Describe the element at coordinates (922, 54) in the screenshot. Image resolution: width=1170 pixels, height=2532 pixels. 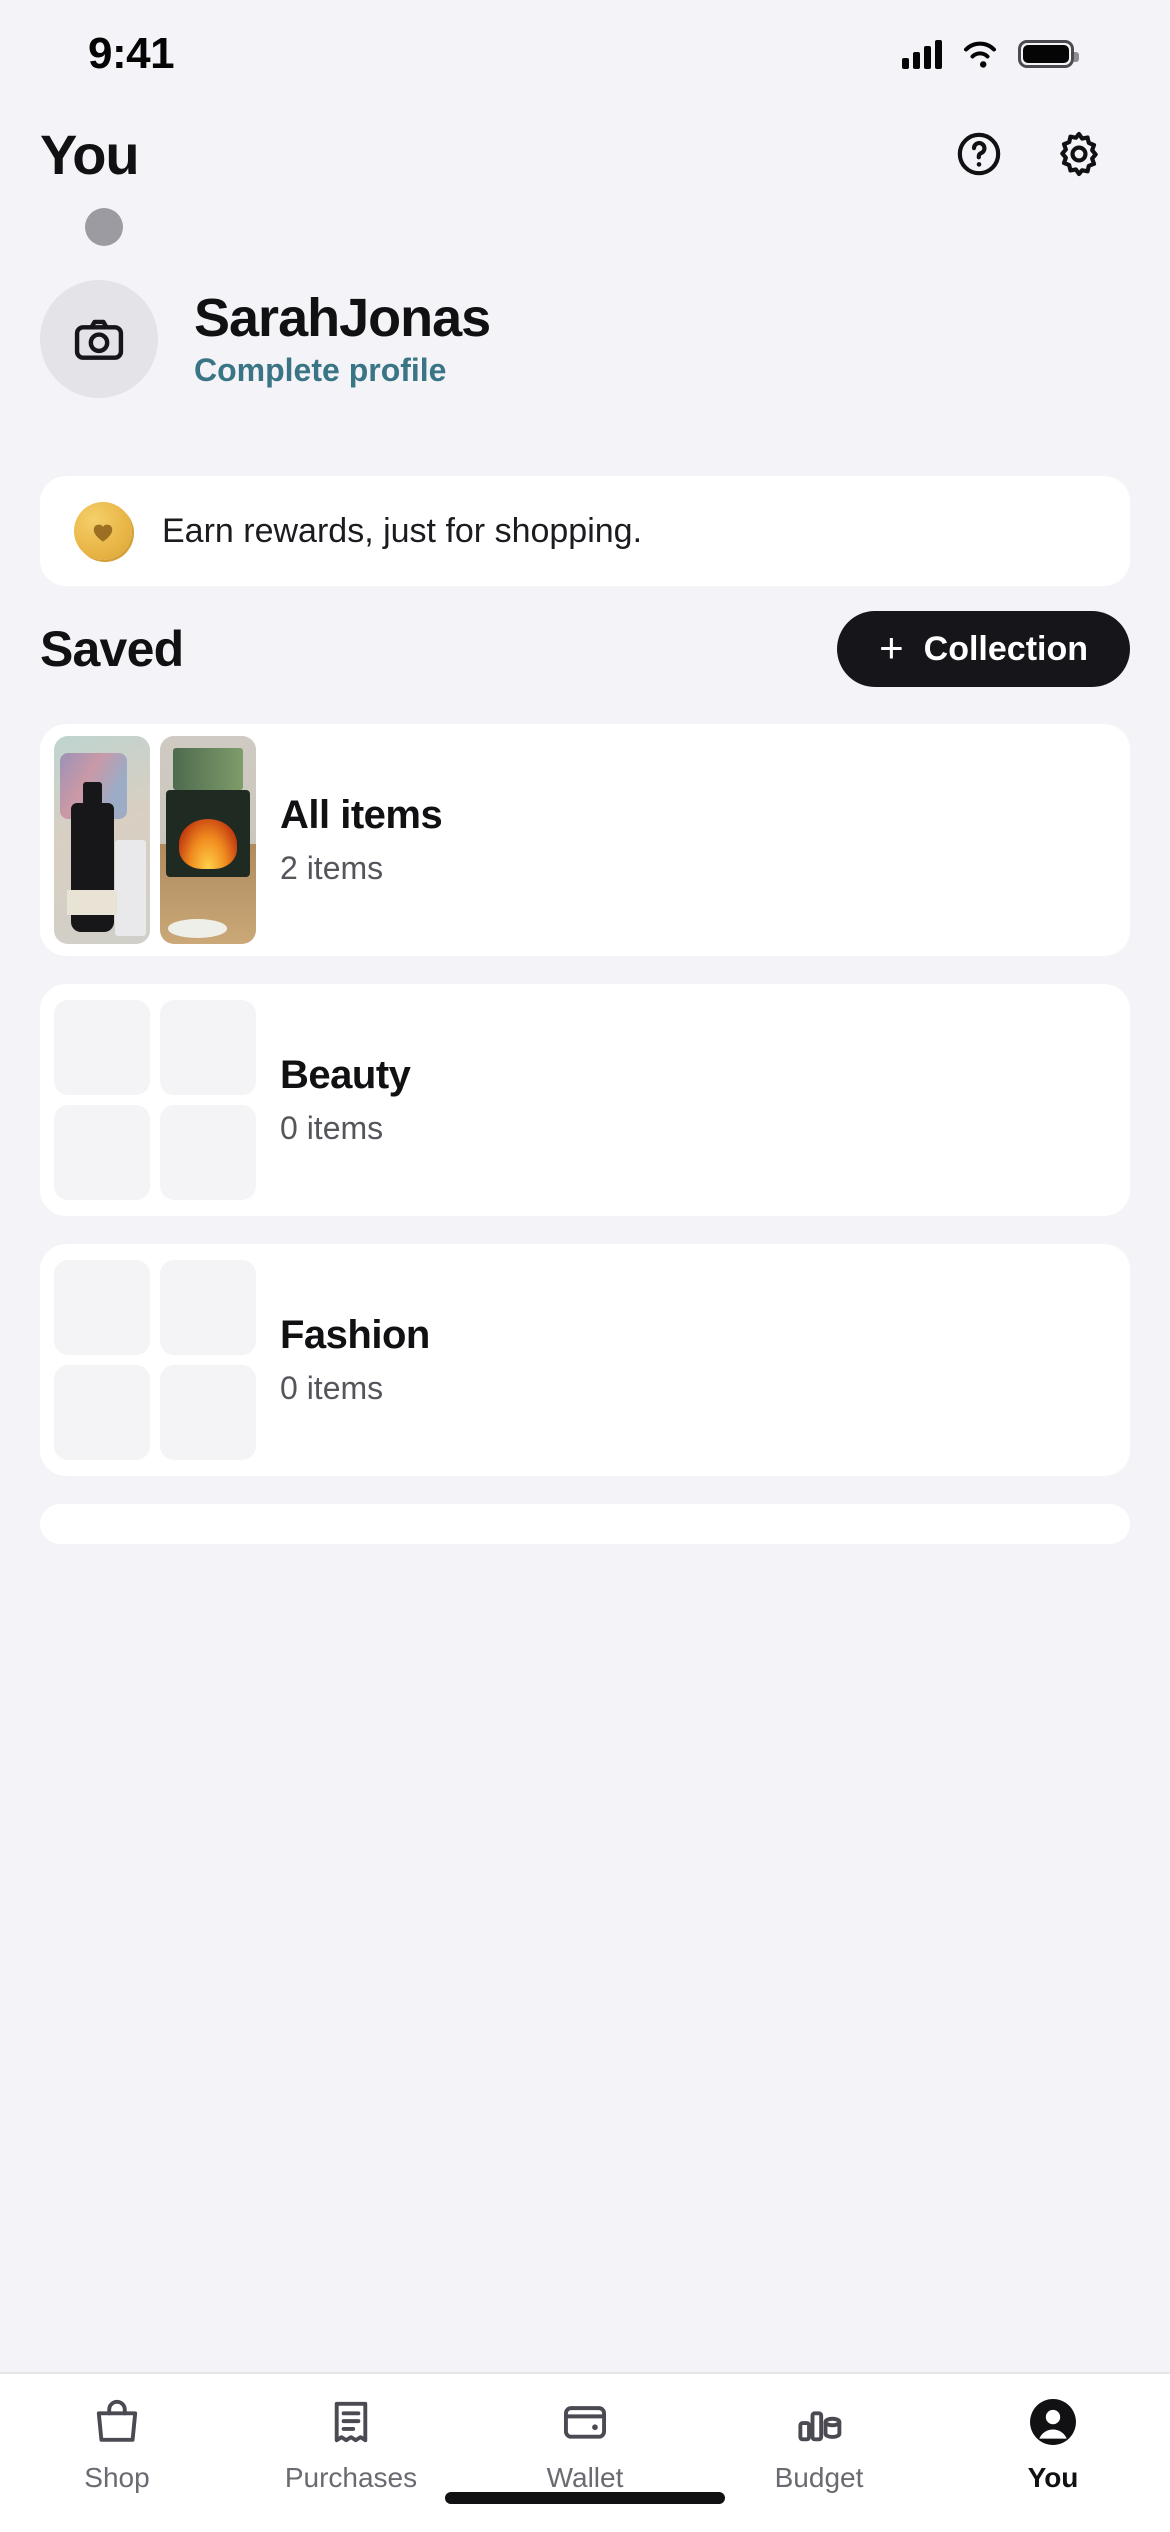
I see `signal-bars-icon` at that location.